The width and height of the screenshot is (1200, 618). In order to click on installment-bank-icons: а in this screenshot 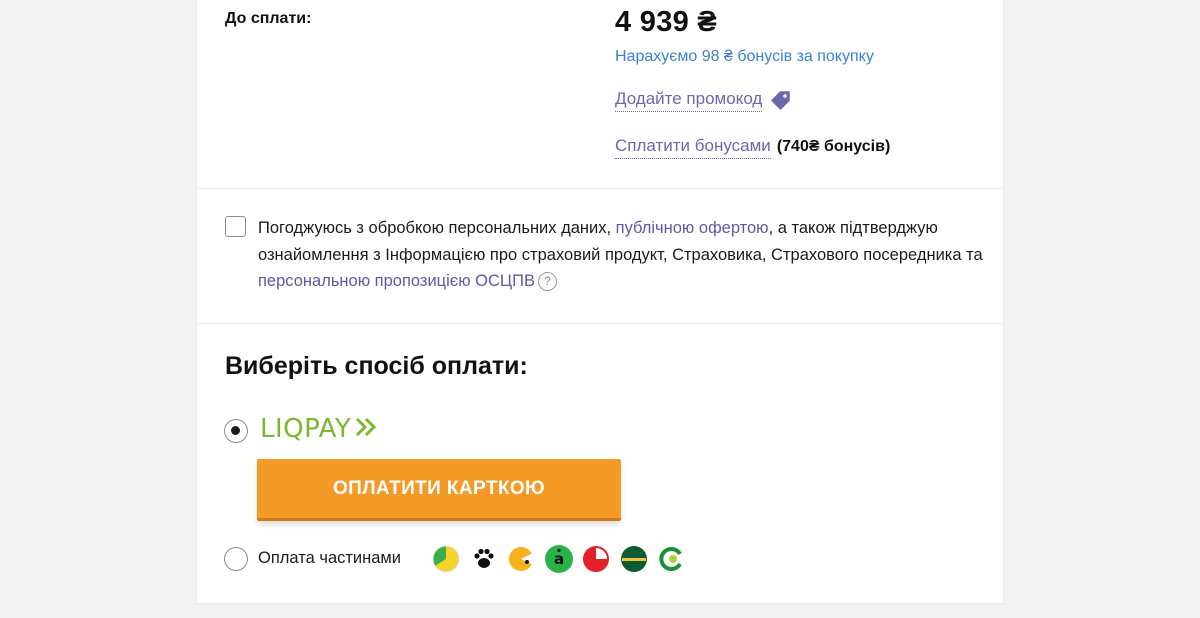, I will do `click(563, 559)`.